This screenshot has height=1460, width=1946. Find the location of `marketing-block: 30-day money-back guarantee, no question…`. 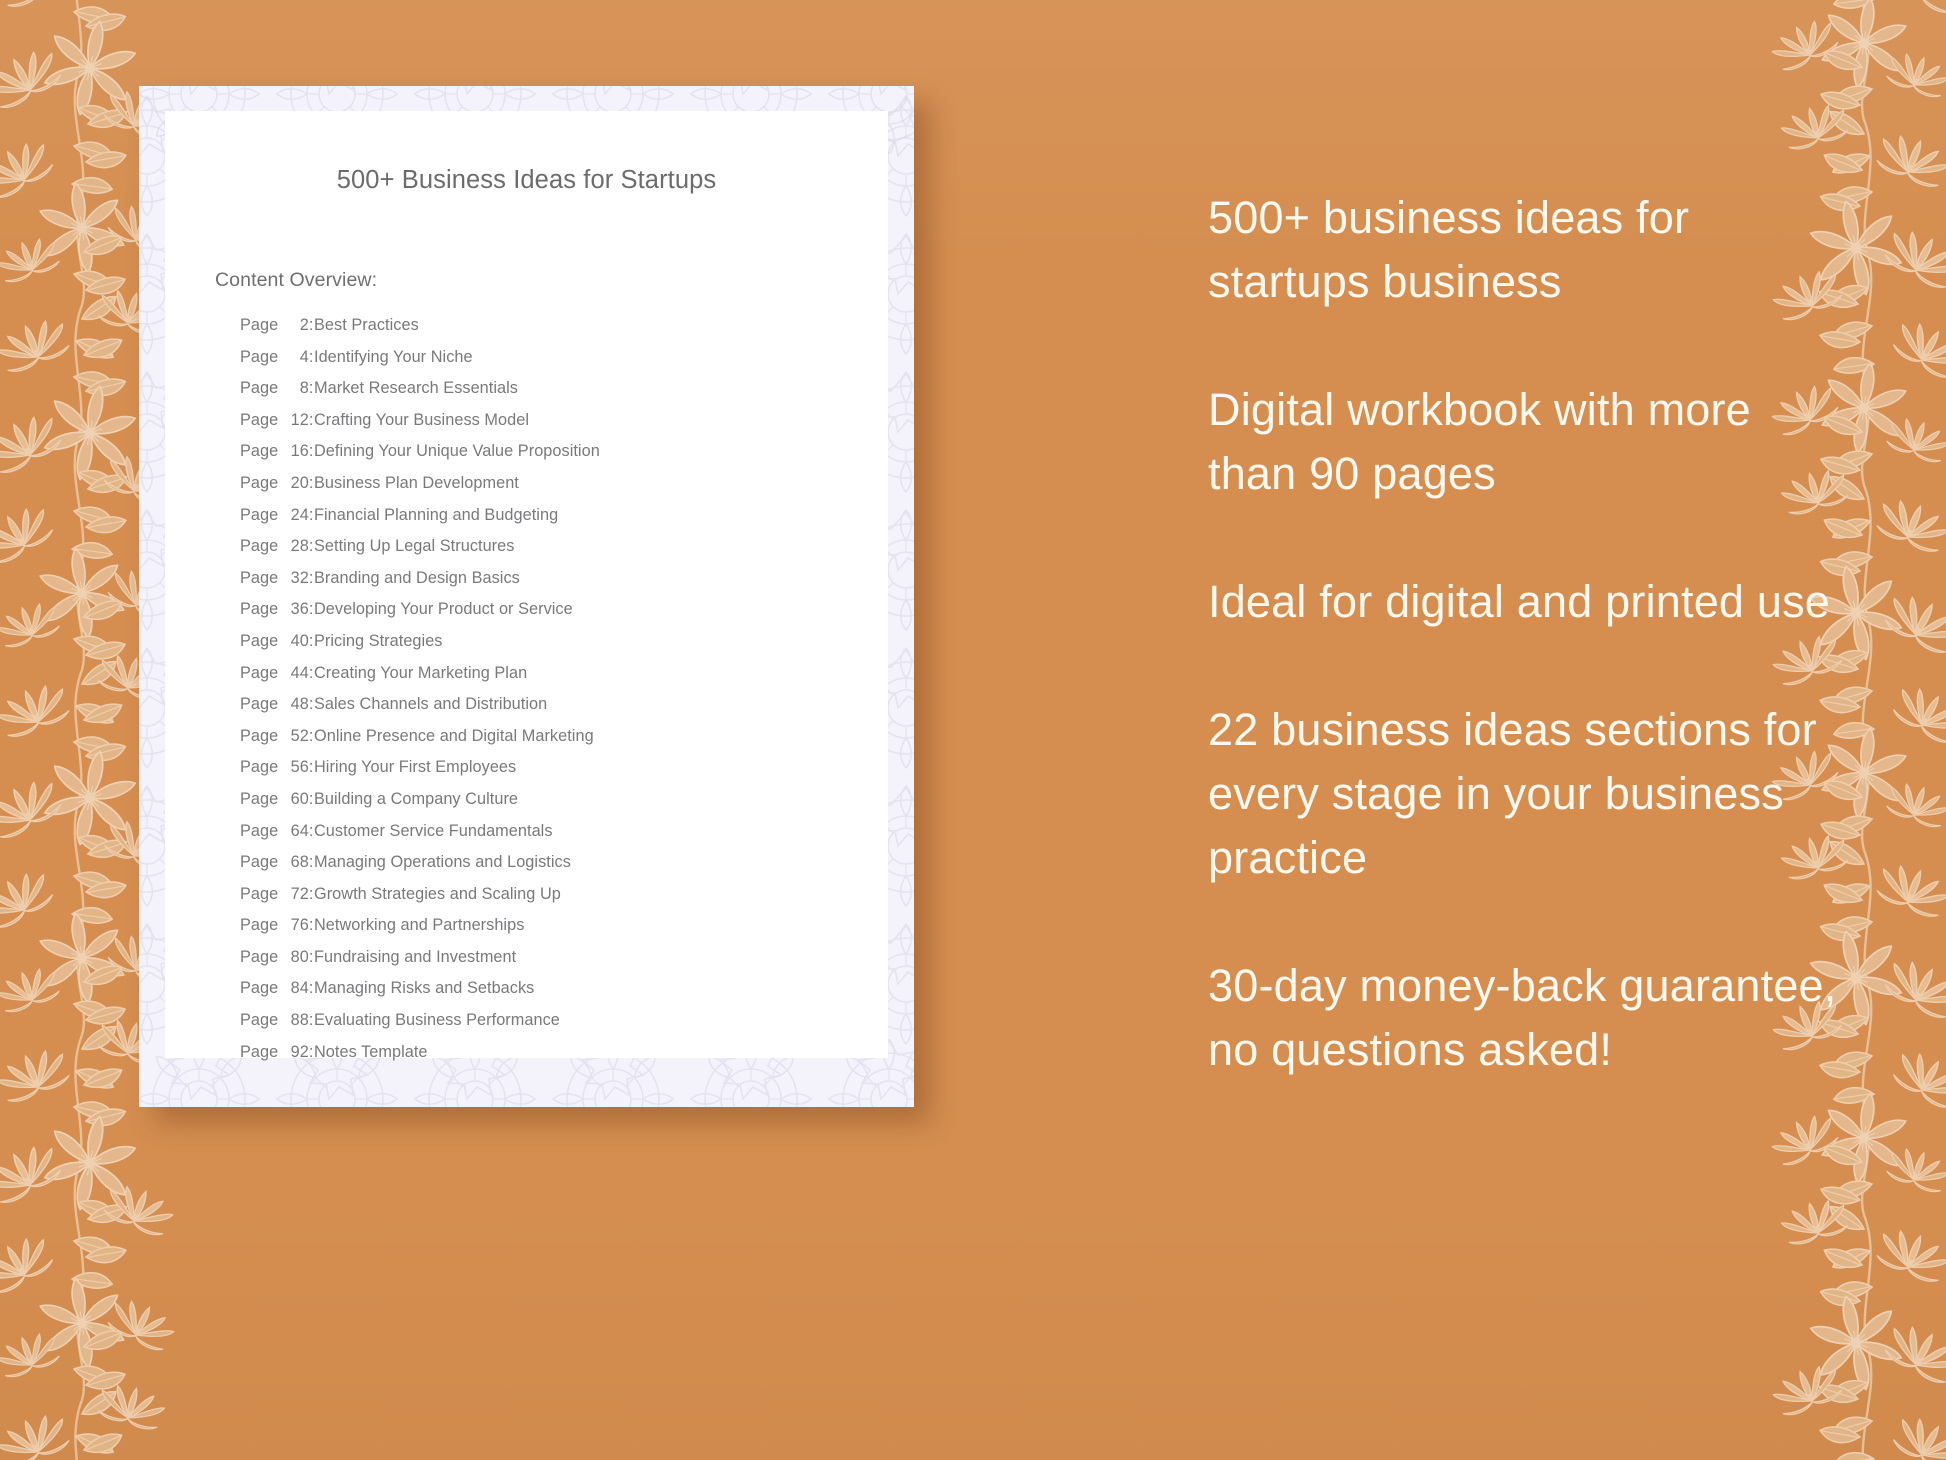

marketing-block: 30-day money-back guarantee, no question… is located at coordinates (1522, 1017).